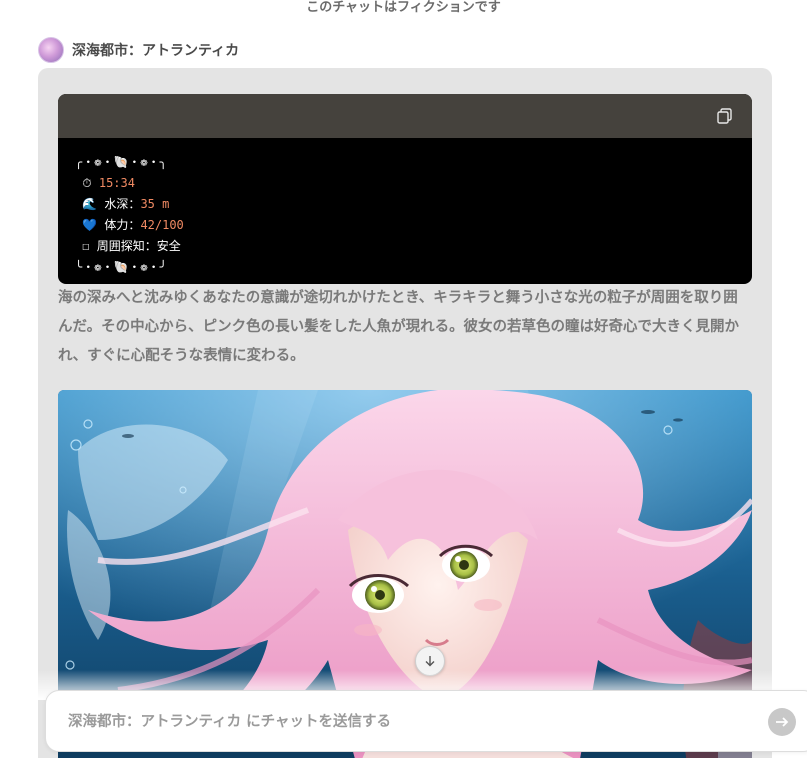 The image size is (807, 758). I want to click on avatar, so click(51, 50).